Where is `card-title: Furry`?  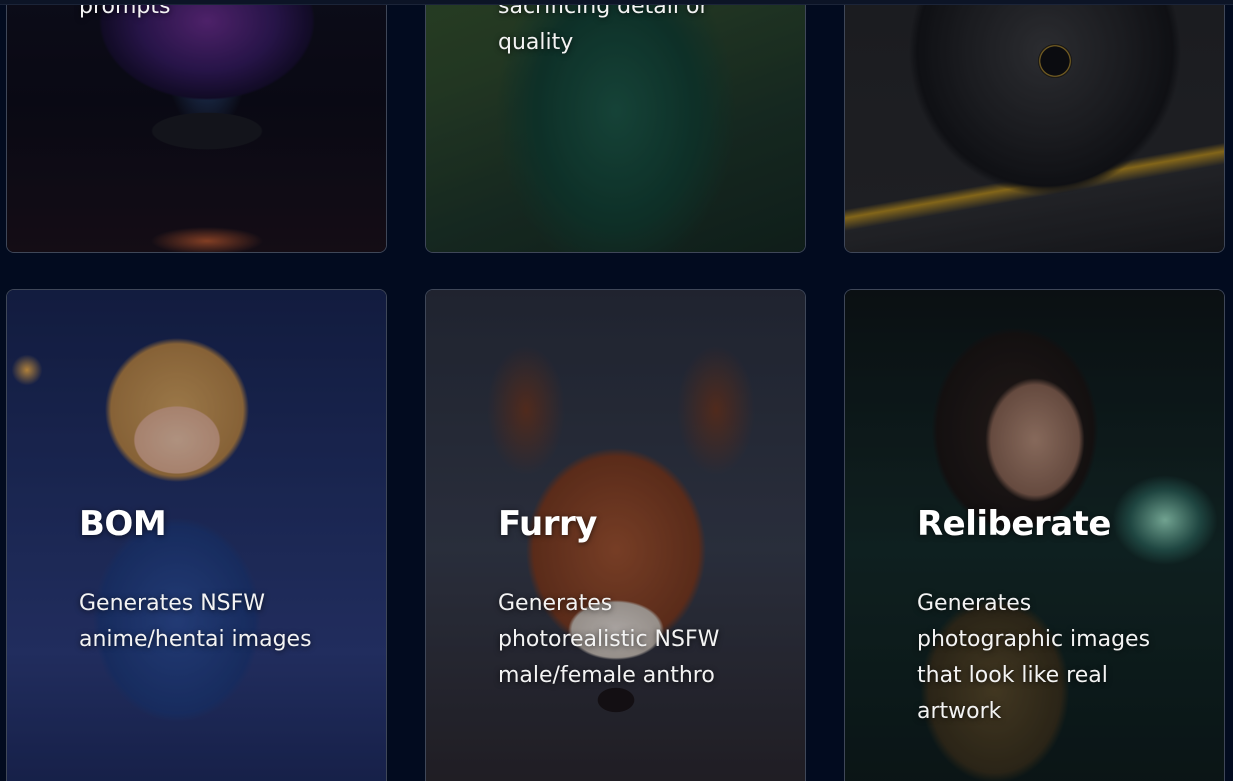
card-title: Furry is located at coordinates (547, 524).